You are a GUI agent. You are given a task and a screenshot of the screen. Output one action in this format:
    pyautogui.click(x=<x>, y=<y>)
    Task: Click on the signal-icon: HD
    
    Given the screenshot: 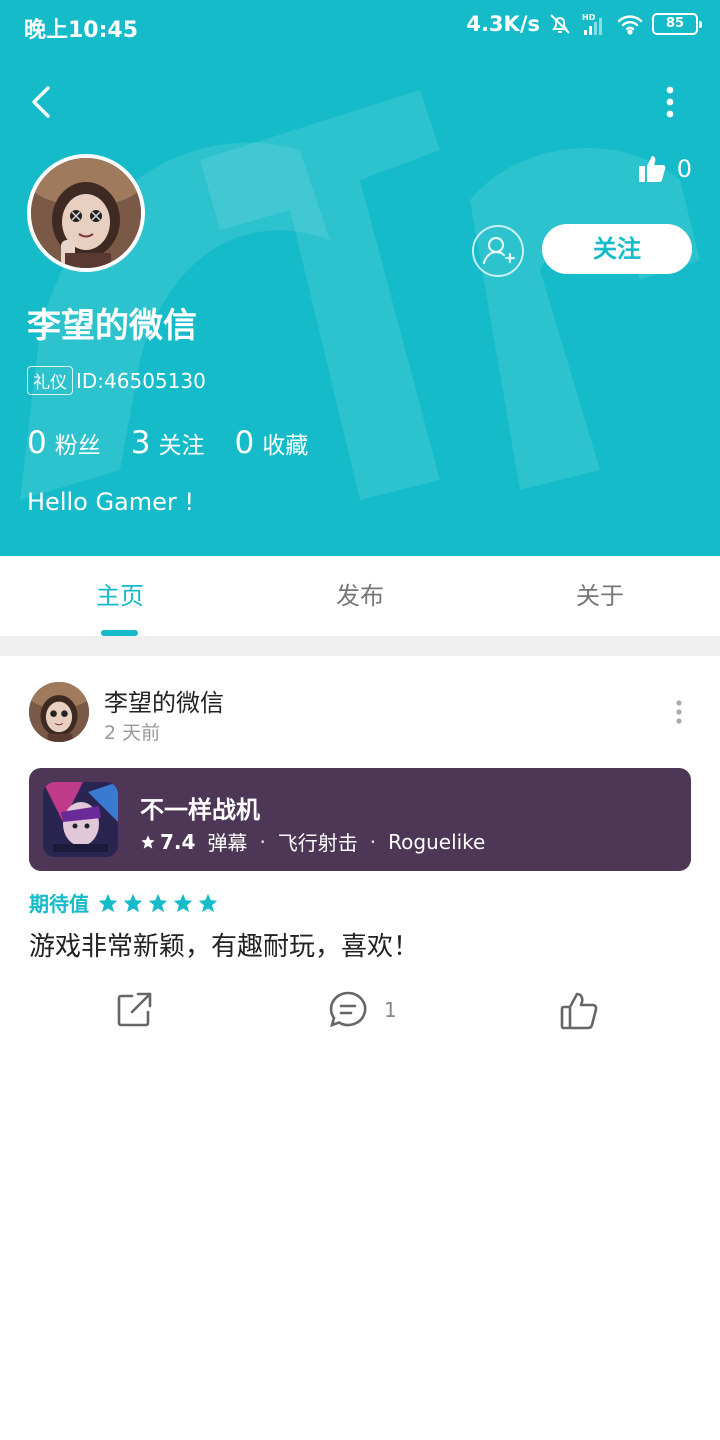 What is the action you would take?
    pyautogui.click(x=592, y=24)
    